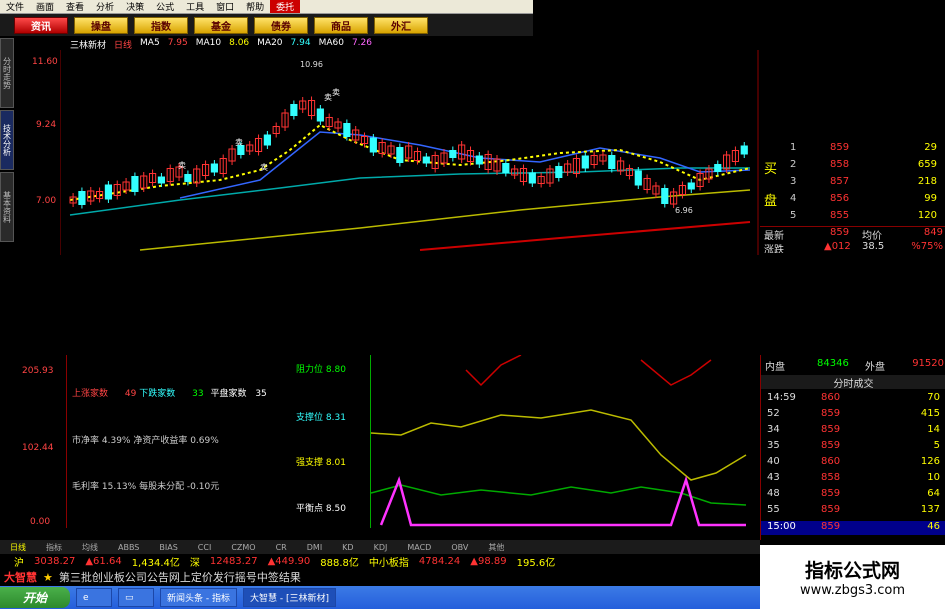  Describe the element at coordinates (86, 441) in the screenshot. I see `pb-label: 市净率` at that location.